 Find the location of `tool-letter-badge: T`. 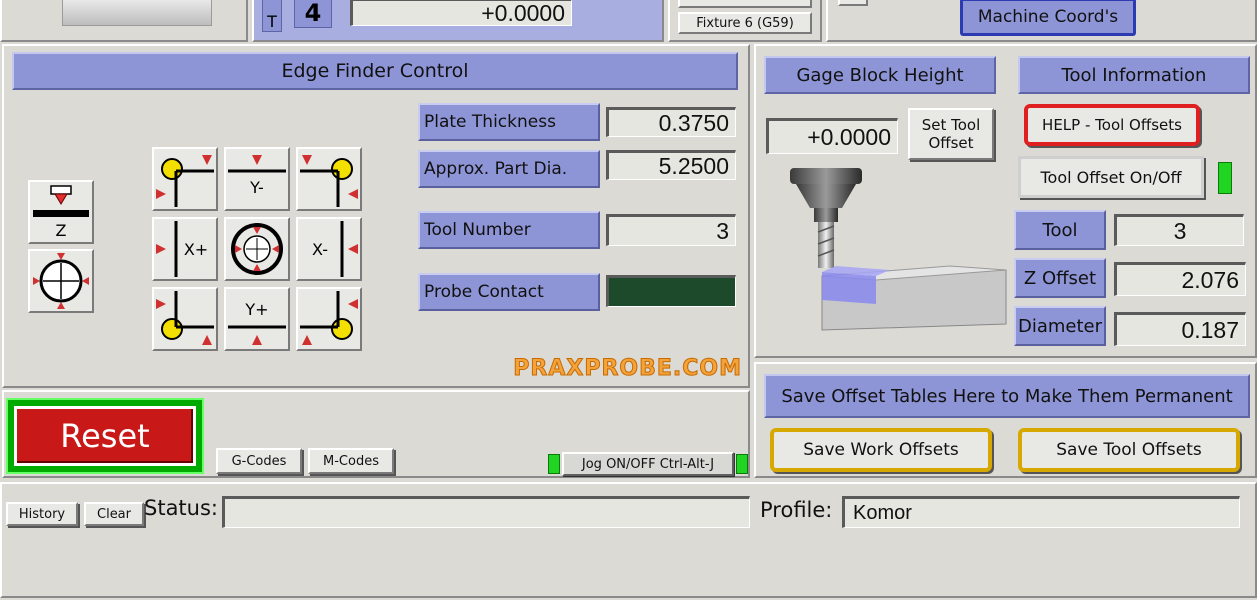

tool-letter-badge: T is located at coordinates (272, 16).